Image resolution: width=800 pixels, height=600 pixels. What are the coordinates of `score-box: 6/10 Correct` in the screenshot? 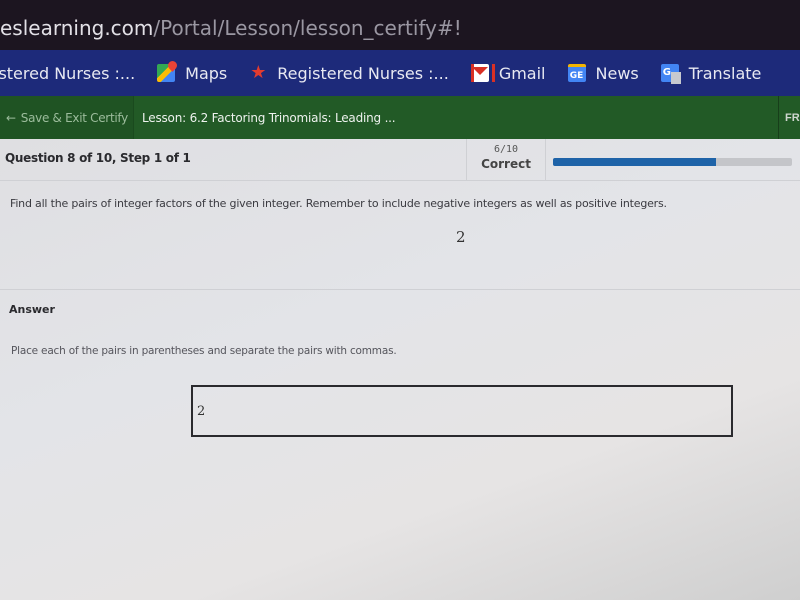 It's located at (506, 160).